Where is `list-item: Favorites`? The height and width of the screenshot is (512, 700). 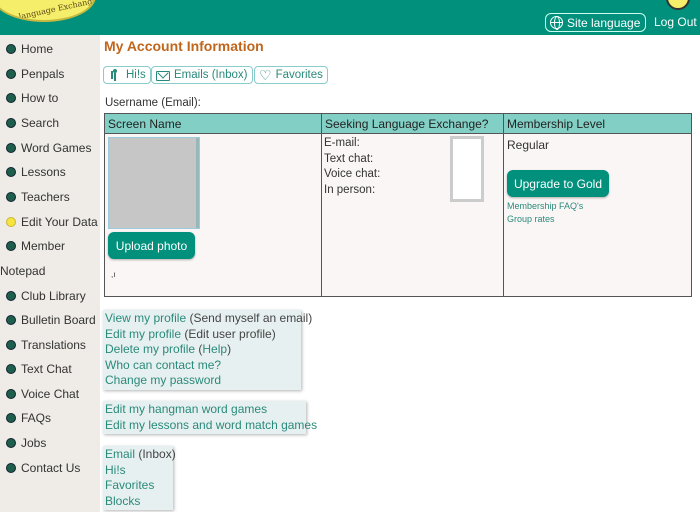
list-item: Favorites is located at coordinates (138, 486).